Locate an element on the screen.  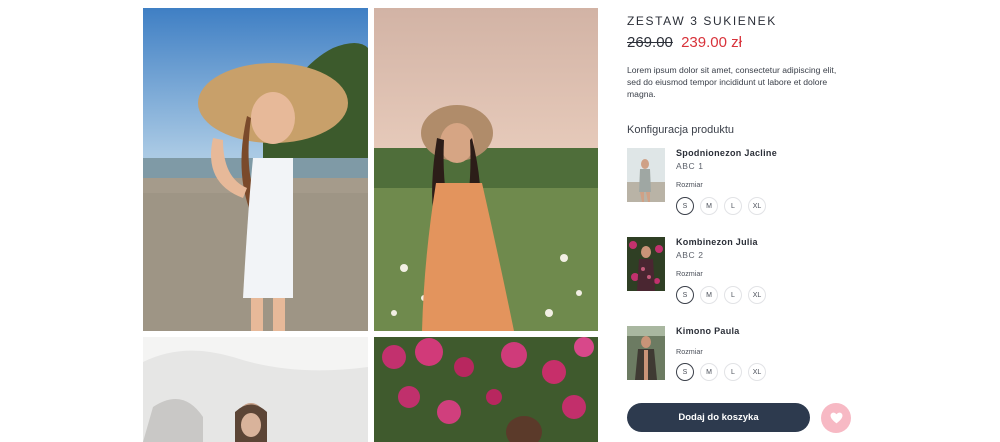
config-item-name: Spodnionezon Jacline is located at coordinates (727, 153).